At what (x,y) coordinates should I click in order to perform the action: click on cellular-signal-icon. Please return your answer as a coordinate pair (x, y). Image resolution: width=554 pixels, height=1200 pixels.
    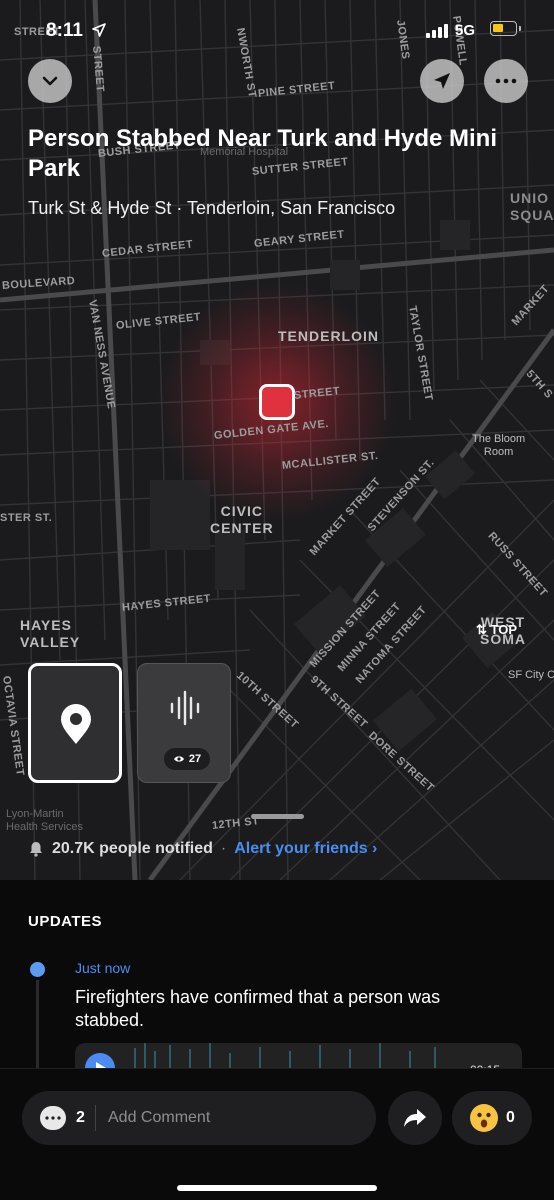
    Looking at the image, I should click on (437, 31).